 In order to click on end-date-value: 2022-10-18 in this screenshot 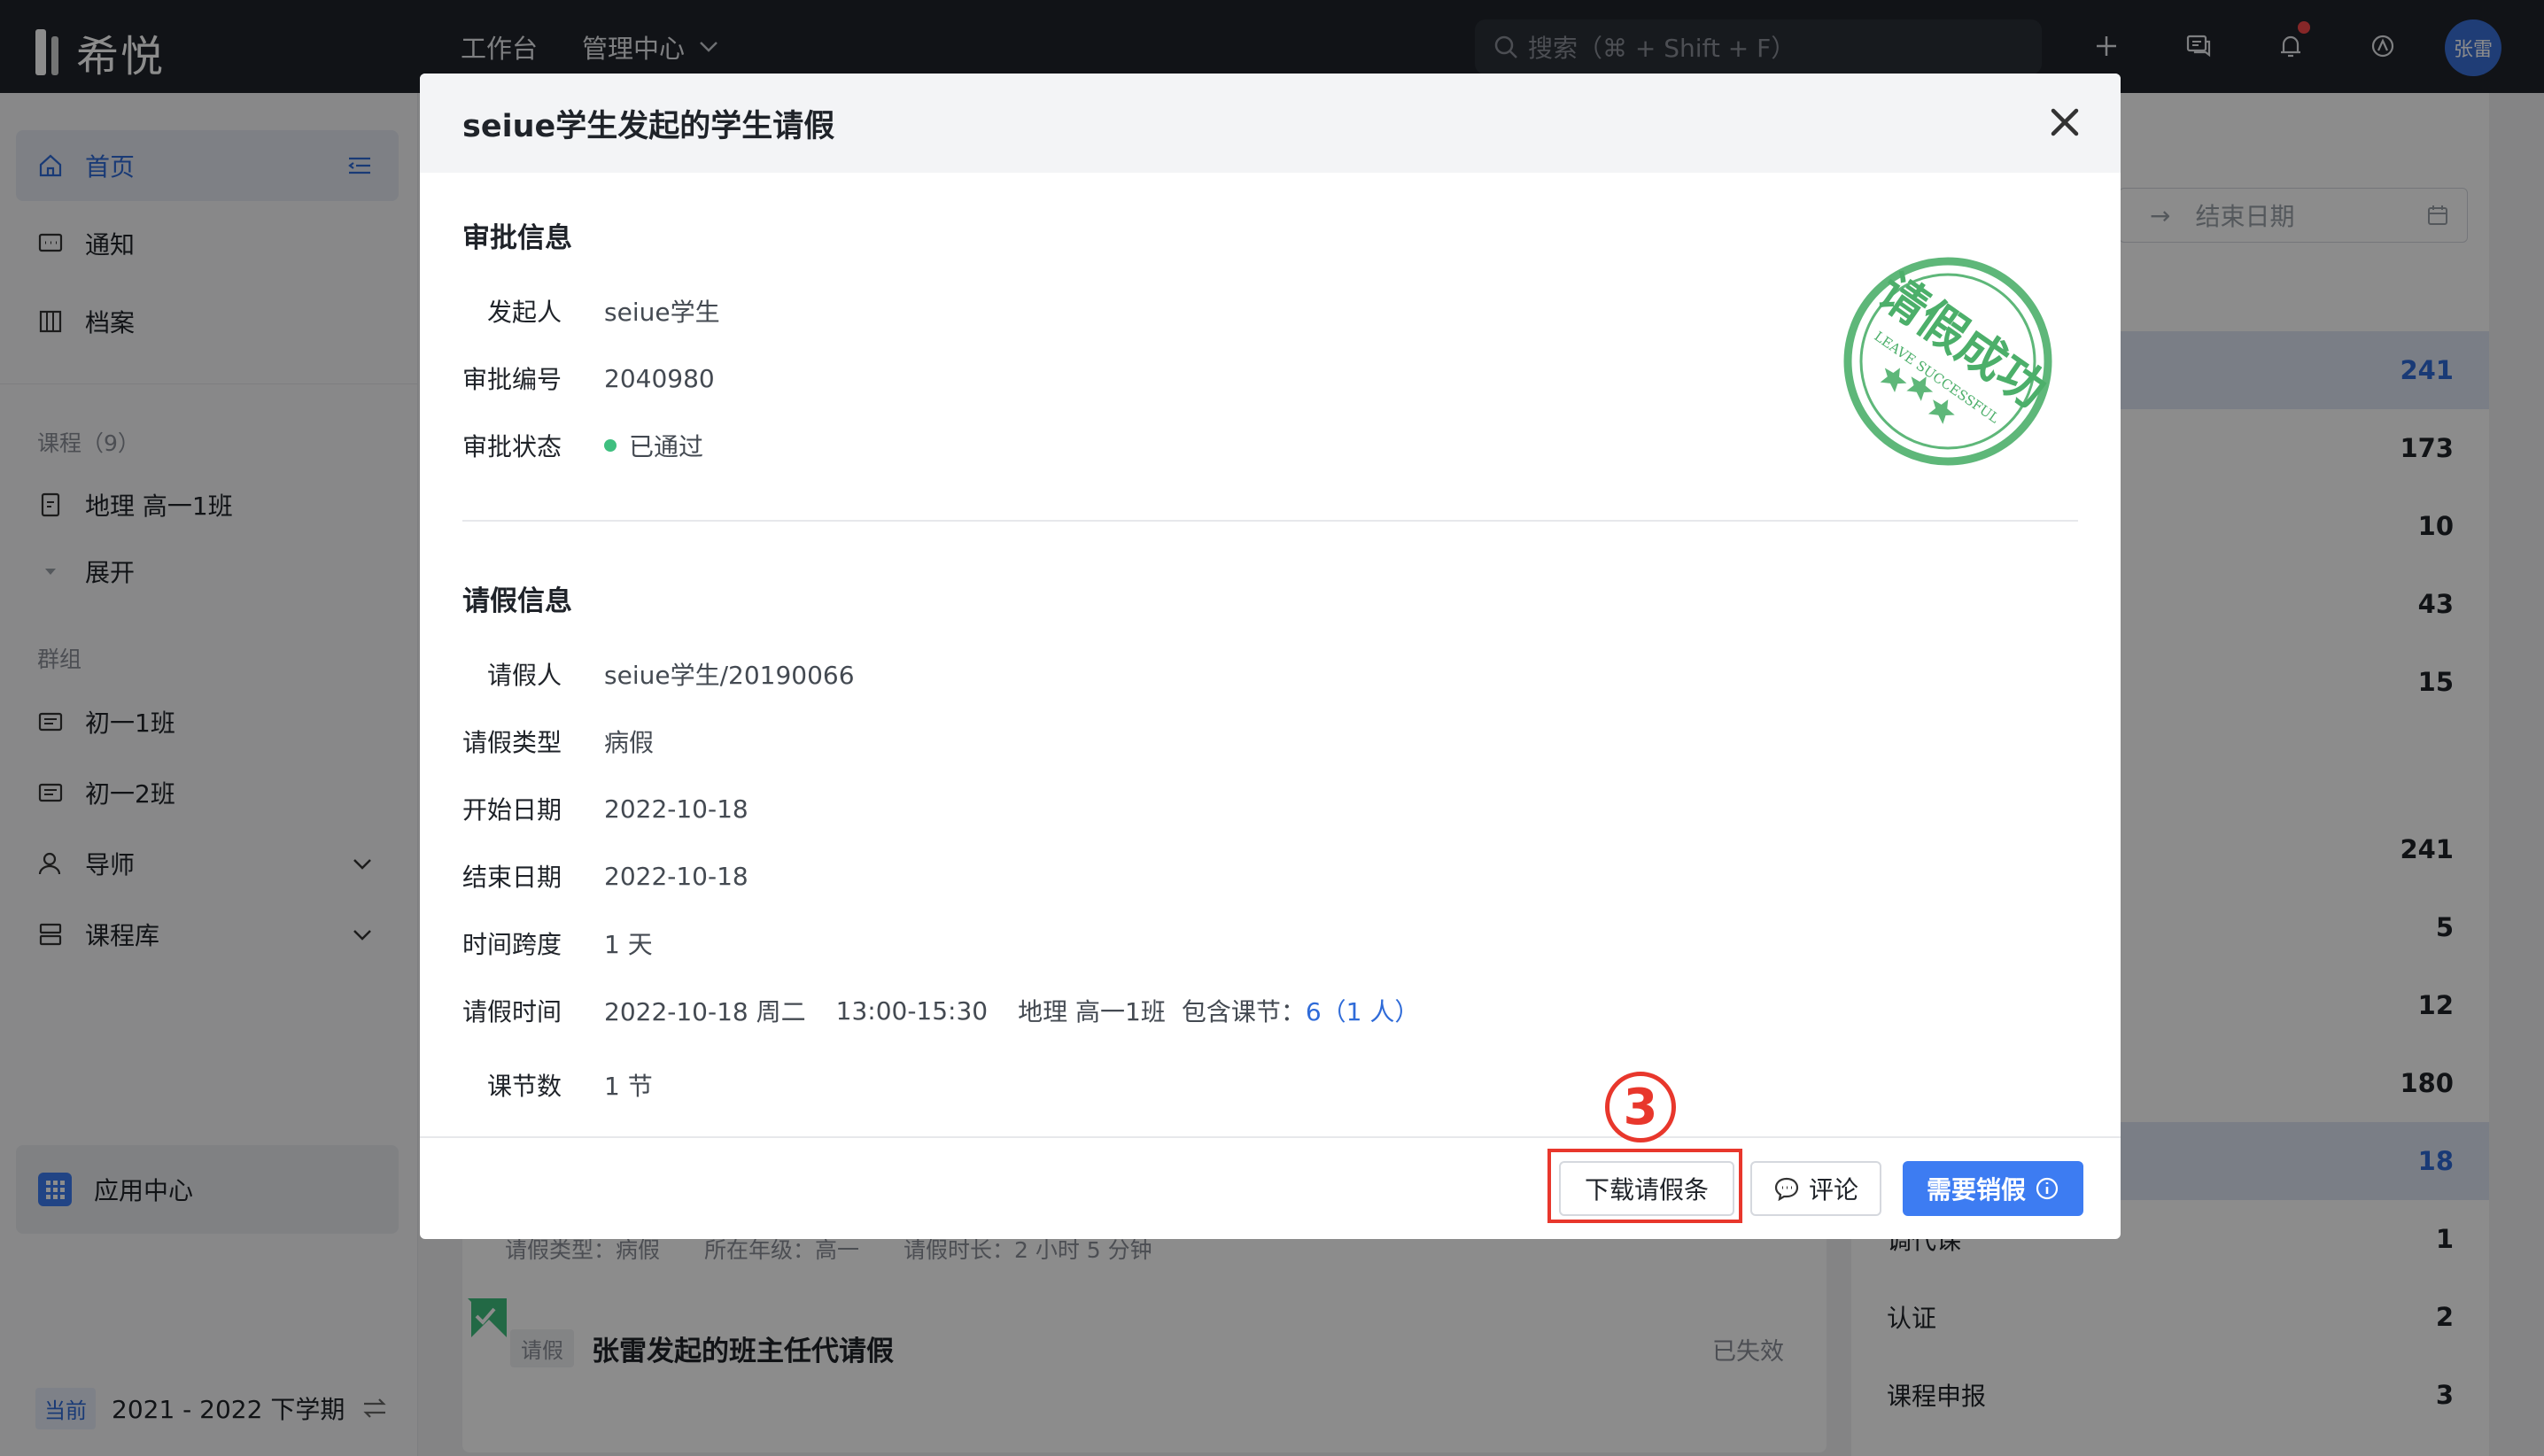, I will do `click(676, 876)`.